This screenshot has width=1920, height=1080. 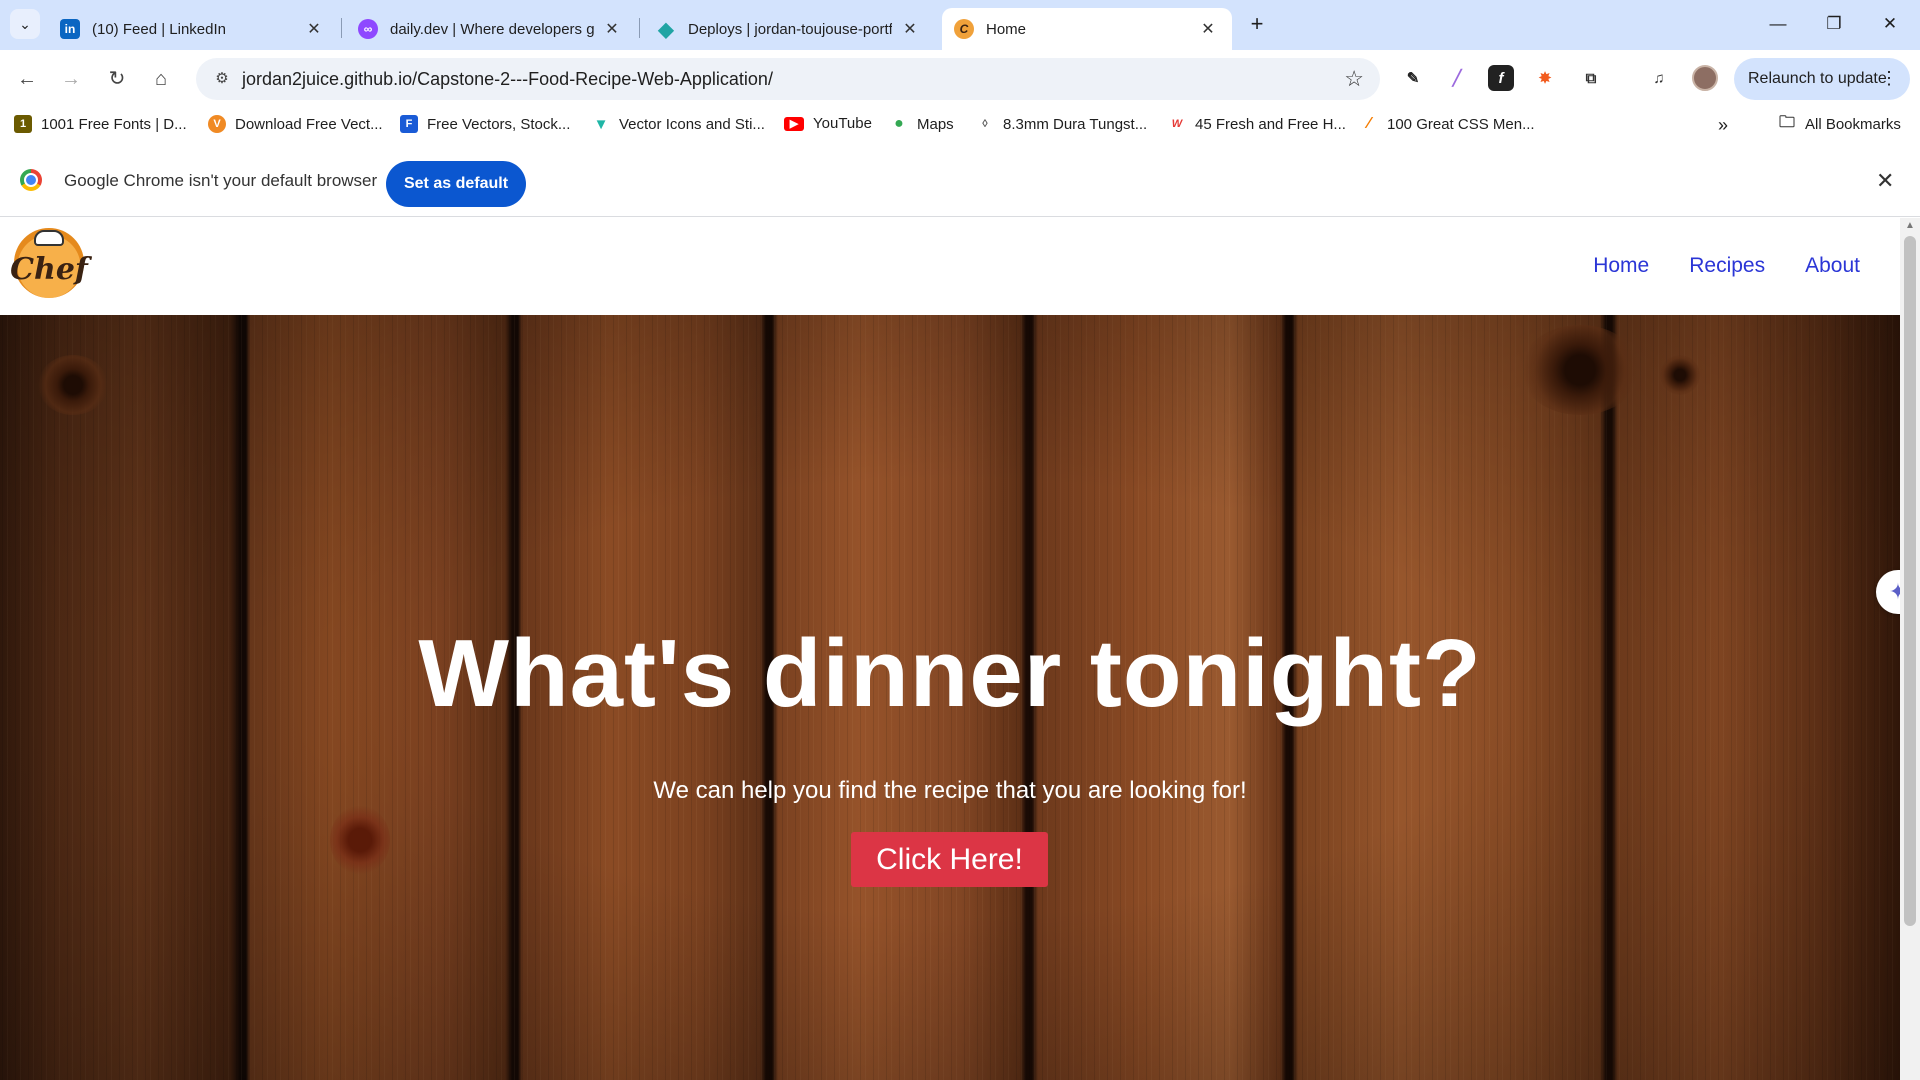 I want to click on more-bookmarks-button: », so click(x=1723, y=125).